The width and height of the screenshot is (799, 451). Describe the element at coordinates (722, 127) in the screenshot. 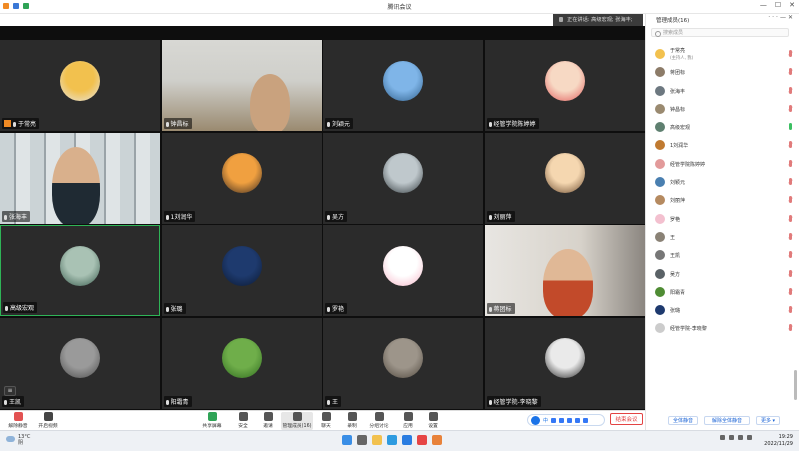

I see `member-row: 高级宏观` at that location.